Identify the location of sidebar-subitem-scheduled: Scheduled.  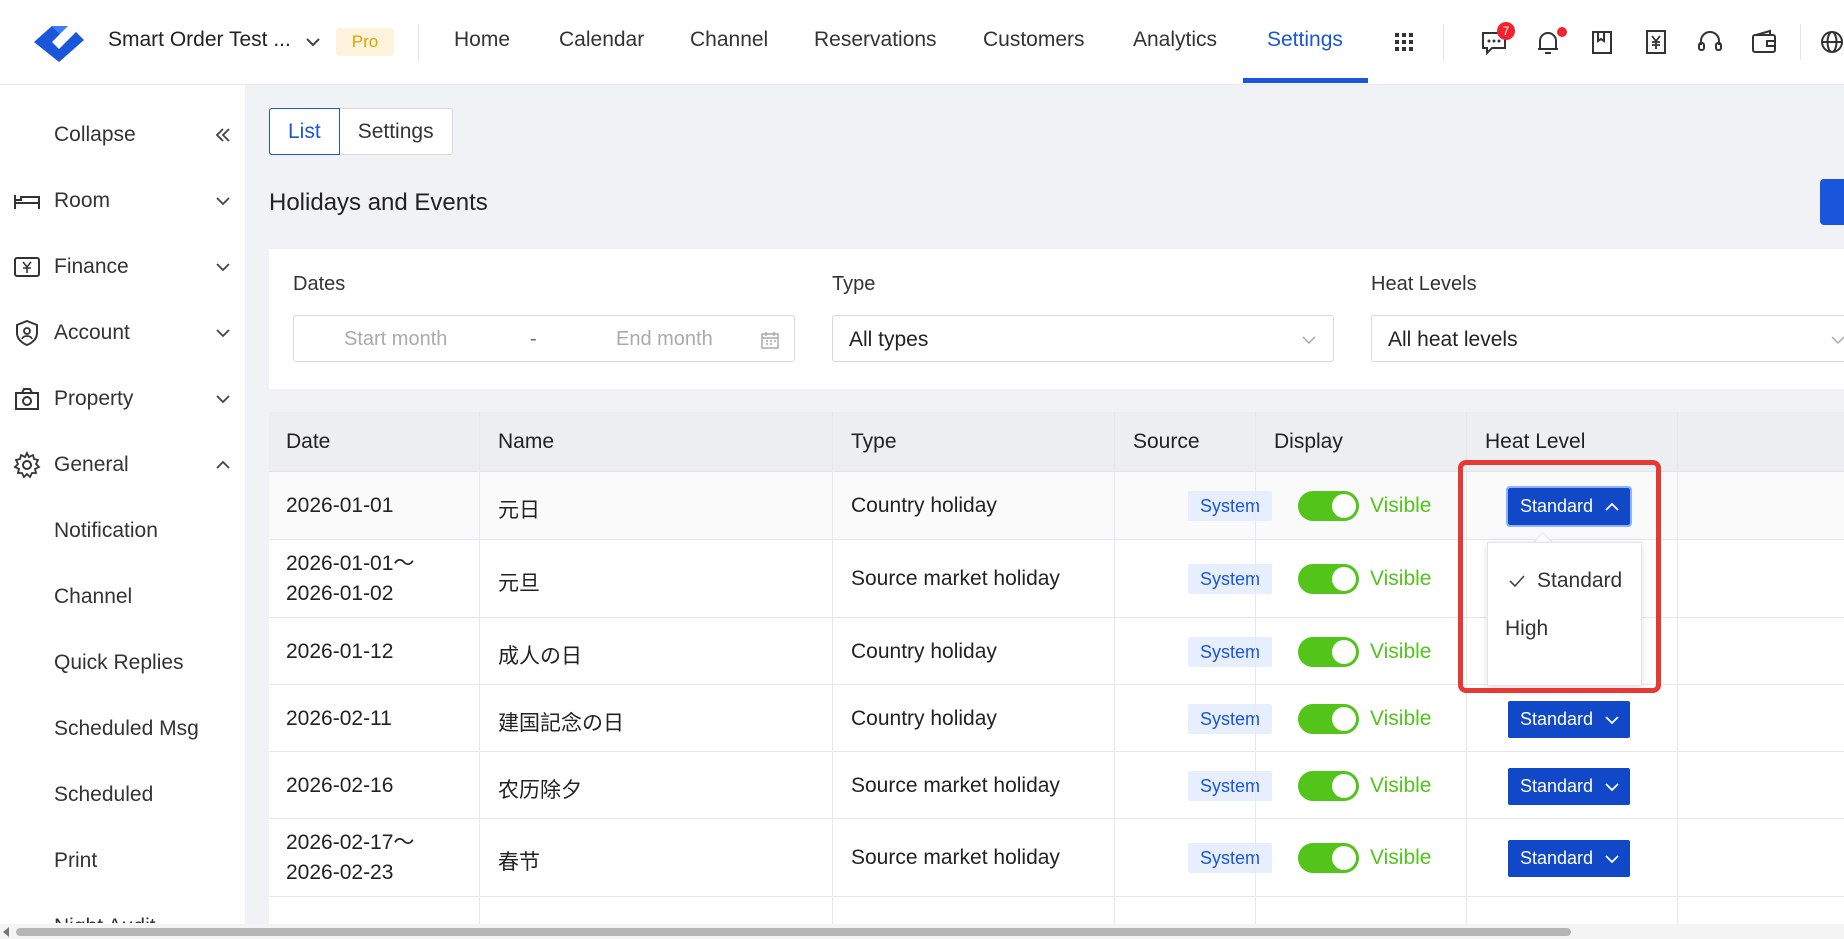
(122, 795).